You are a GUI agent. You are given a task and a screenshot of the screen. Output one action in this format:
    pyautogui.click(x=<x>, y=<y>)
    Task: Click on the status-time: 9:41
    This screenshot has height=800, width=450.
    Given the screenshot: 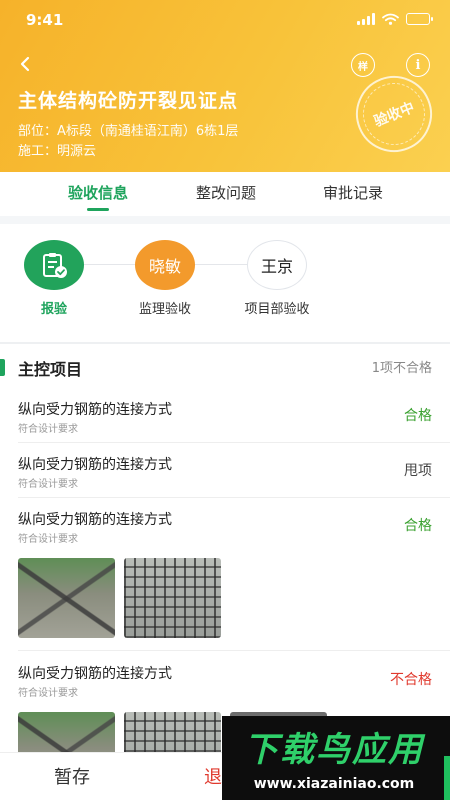 What is the action you would take?
    pyautogui.click(x=45, y=20)
    